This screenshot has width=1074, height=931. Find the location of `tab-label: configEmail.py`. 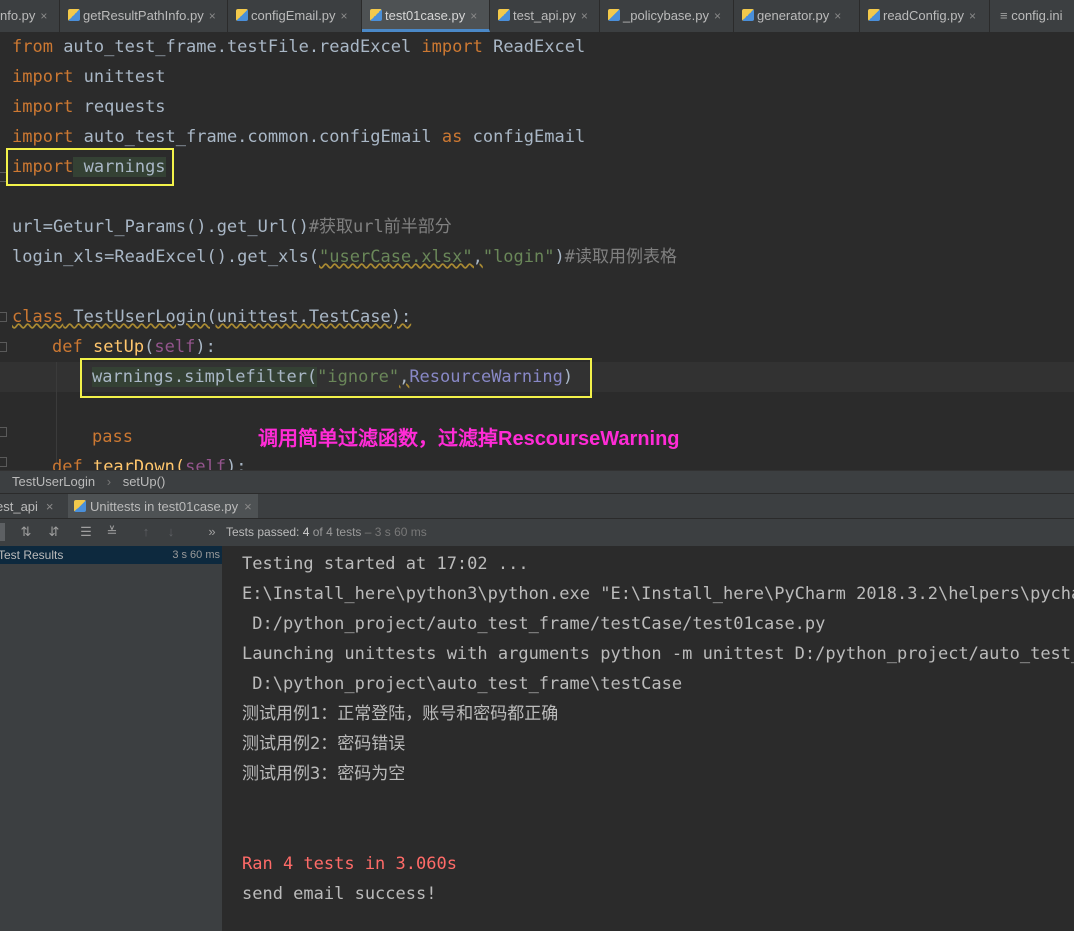

tab-label: configEmail.py is located at coordinates (293, 15).